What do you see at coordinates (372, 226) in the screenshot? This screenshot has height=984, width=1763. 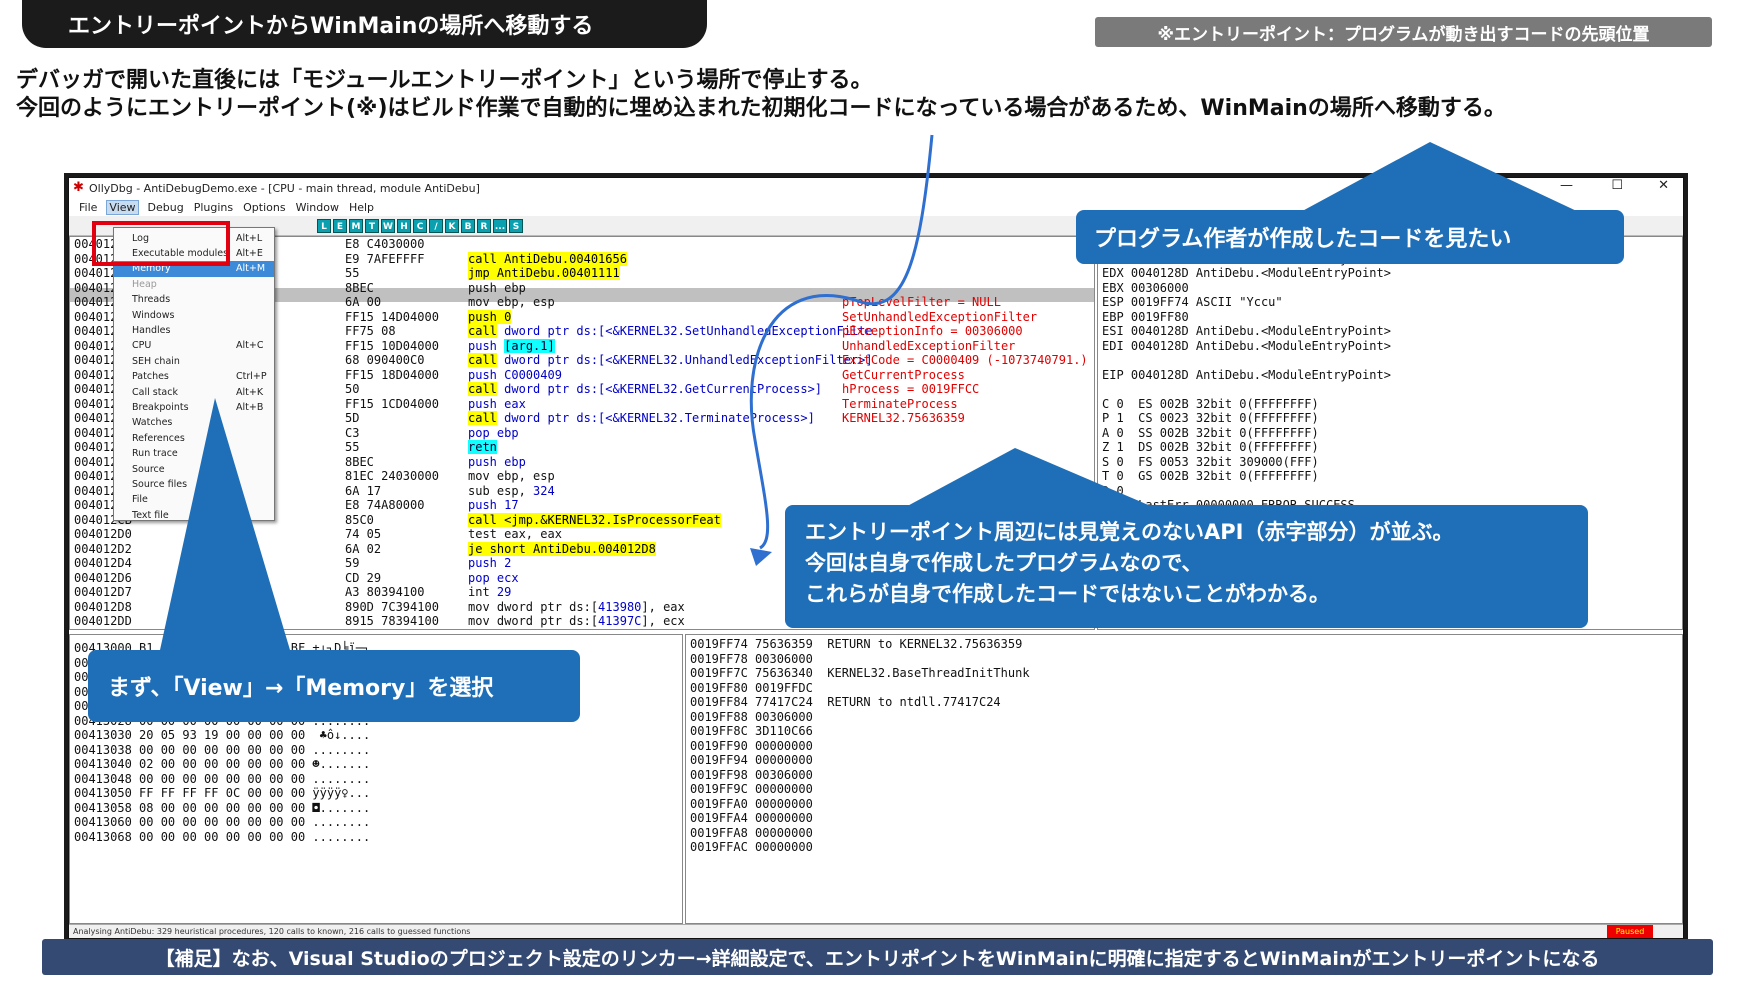 I see `toolbar-button-3: T` at bounding box center [372, 226].